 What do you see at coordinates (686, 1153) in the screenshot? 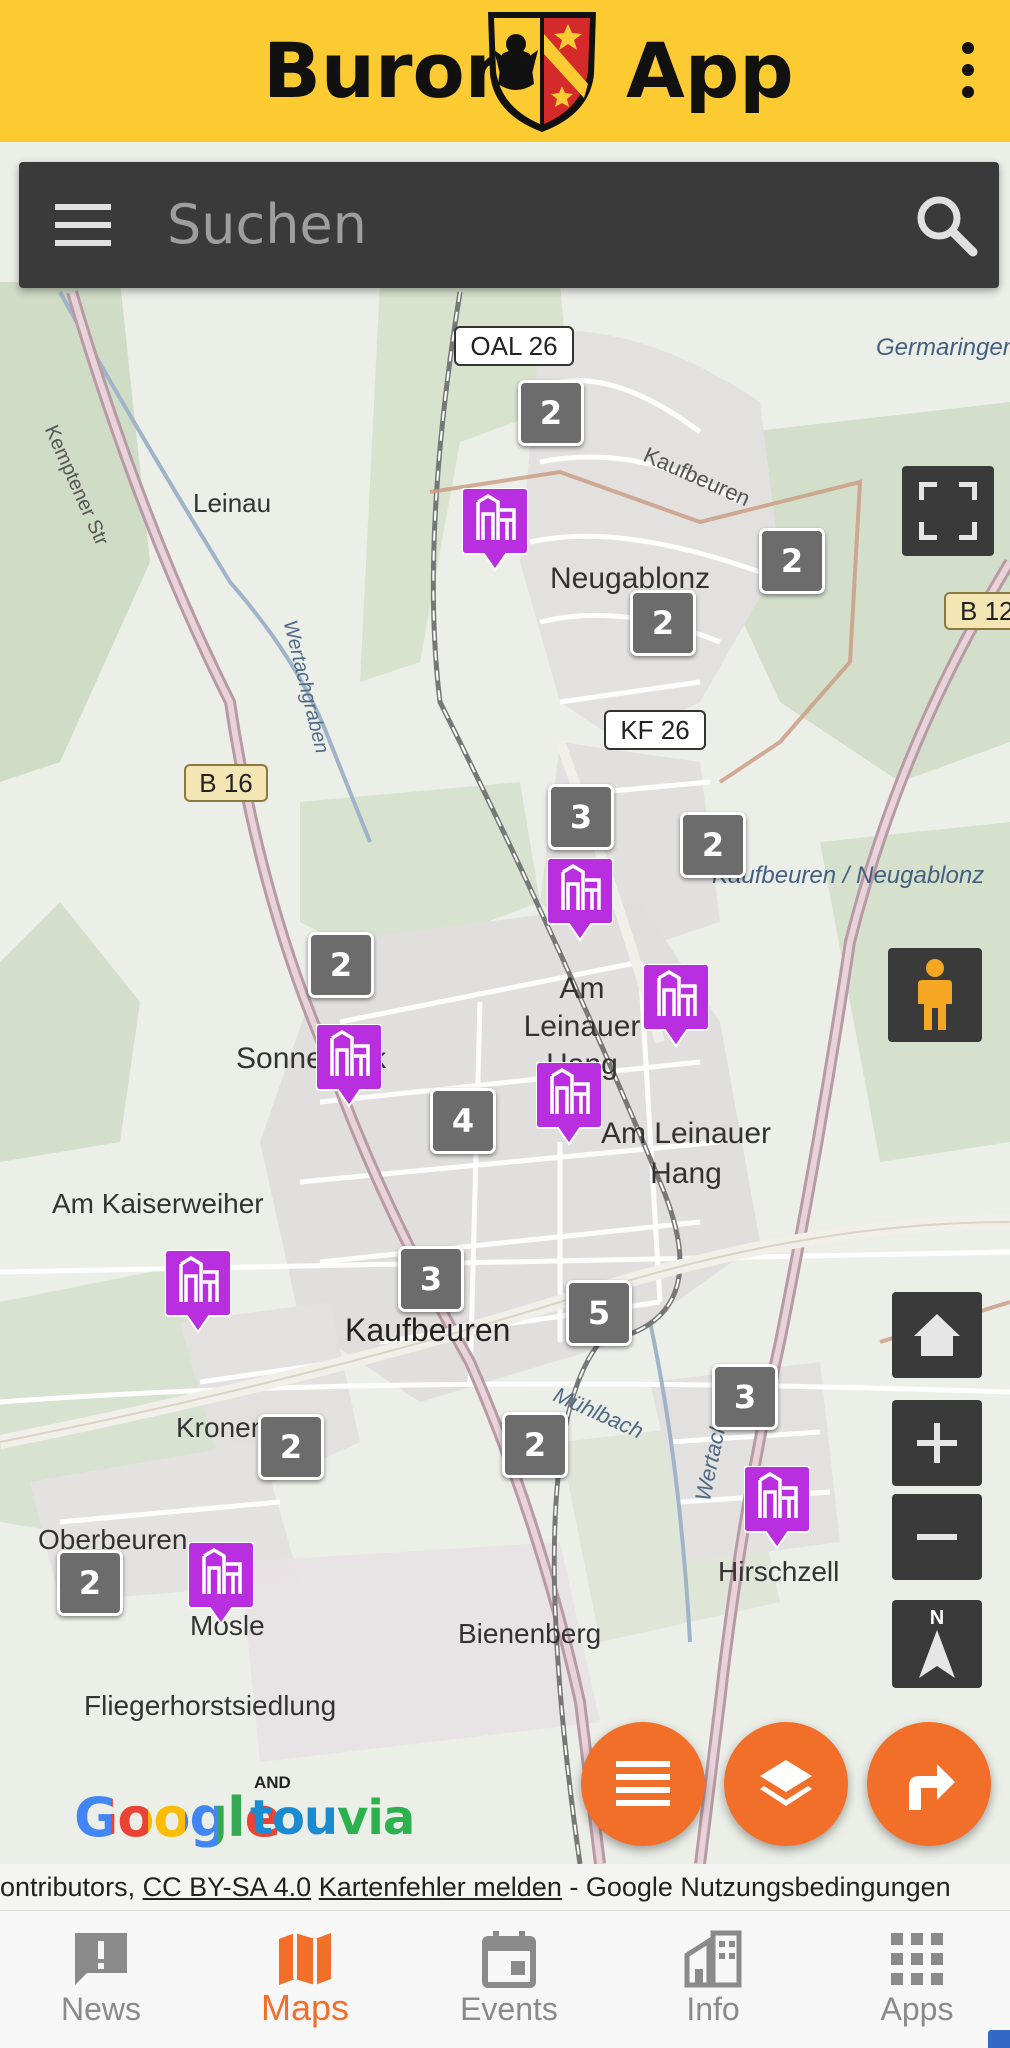
I see `place-label: Am Leinauer Hang` at bounding box center [686, 1153].